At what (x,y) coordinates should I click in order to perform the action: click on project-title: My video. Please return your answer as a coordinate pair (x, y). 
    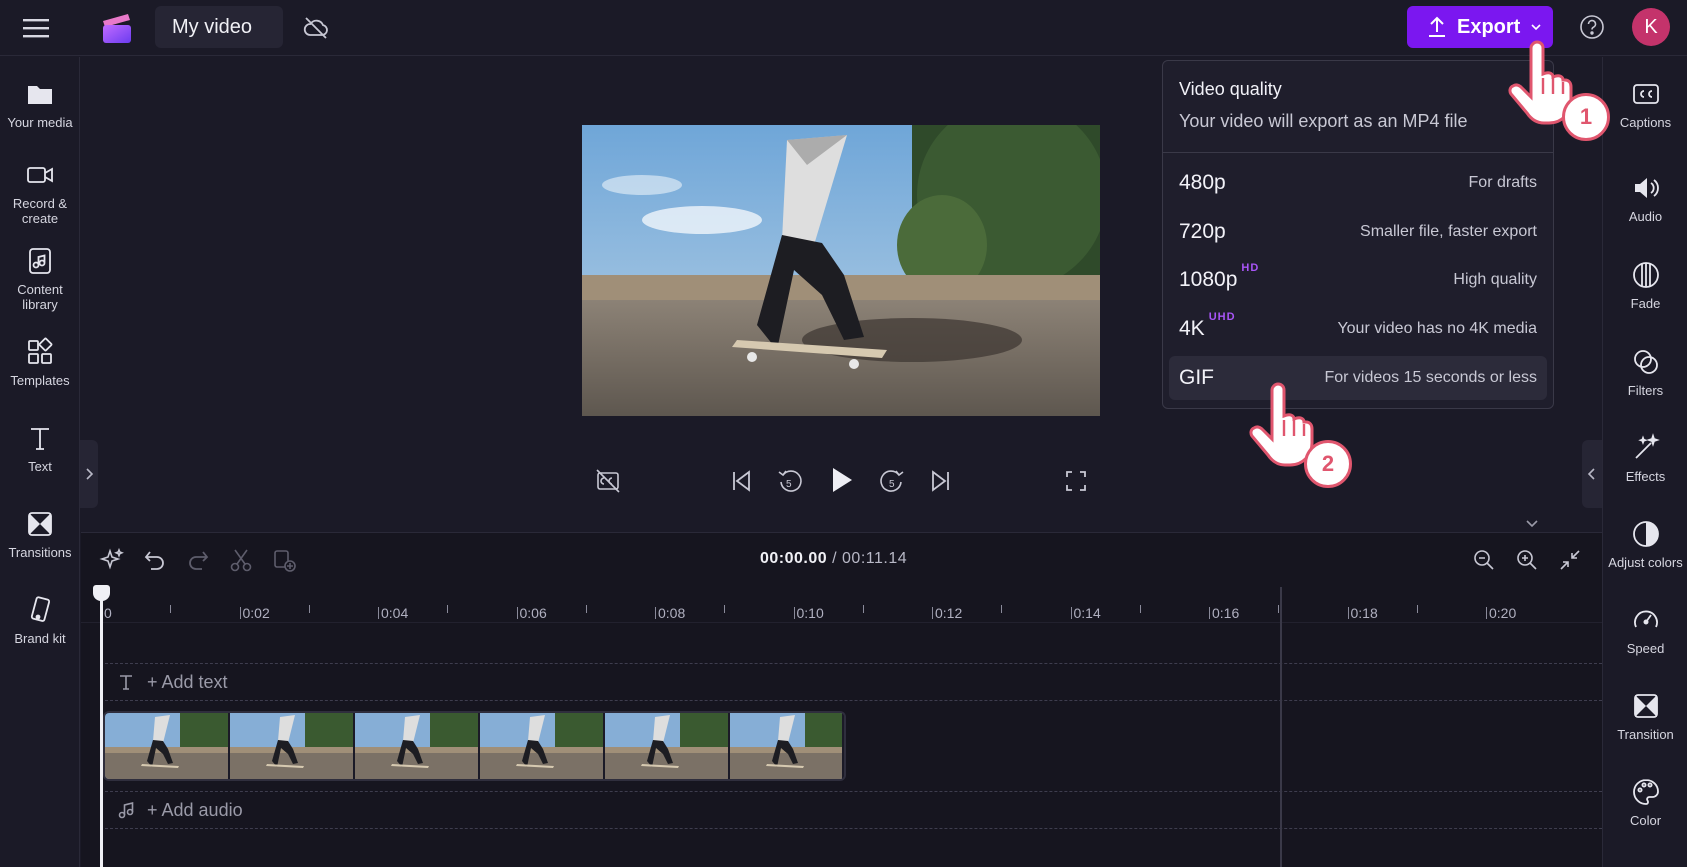
    Looking at the image, I should click on (219, 27).